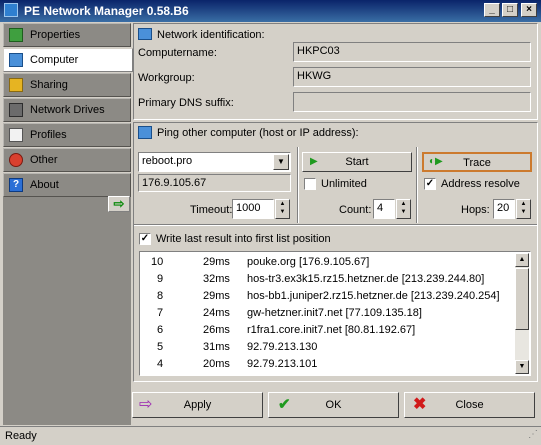  What do you see at coordinates (284, 404) in the screenshot?
I see `checkmark-icon: ✔` at bounding box center [284, 404].